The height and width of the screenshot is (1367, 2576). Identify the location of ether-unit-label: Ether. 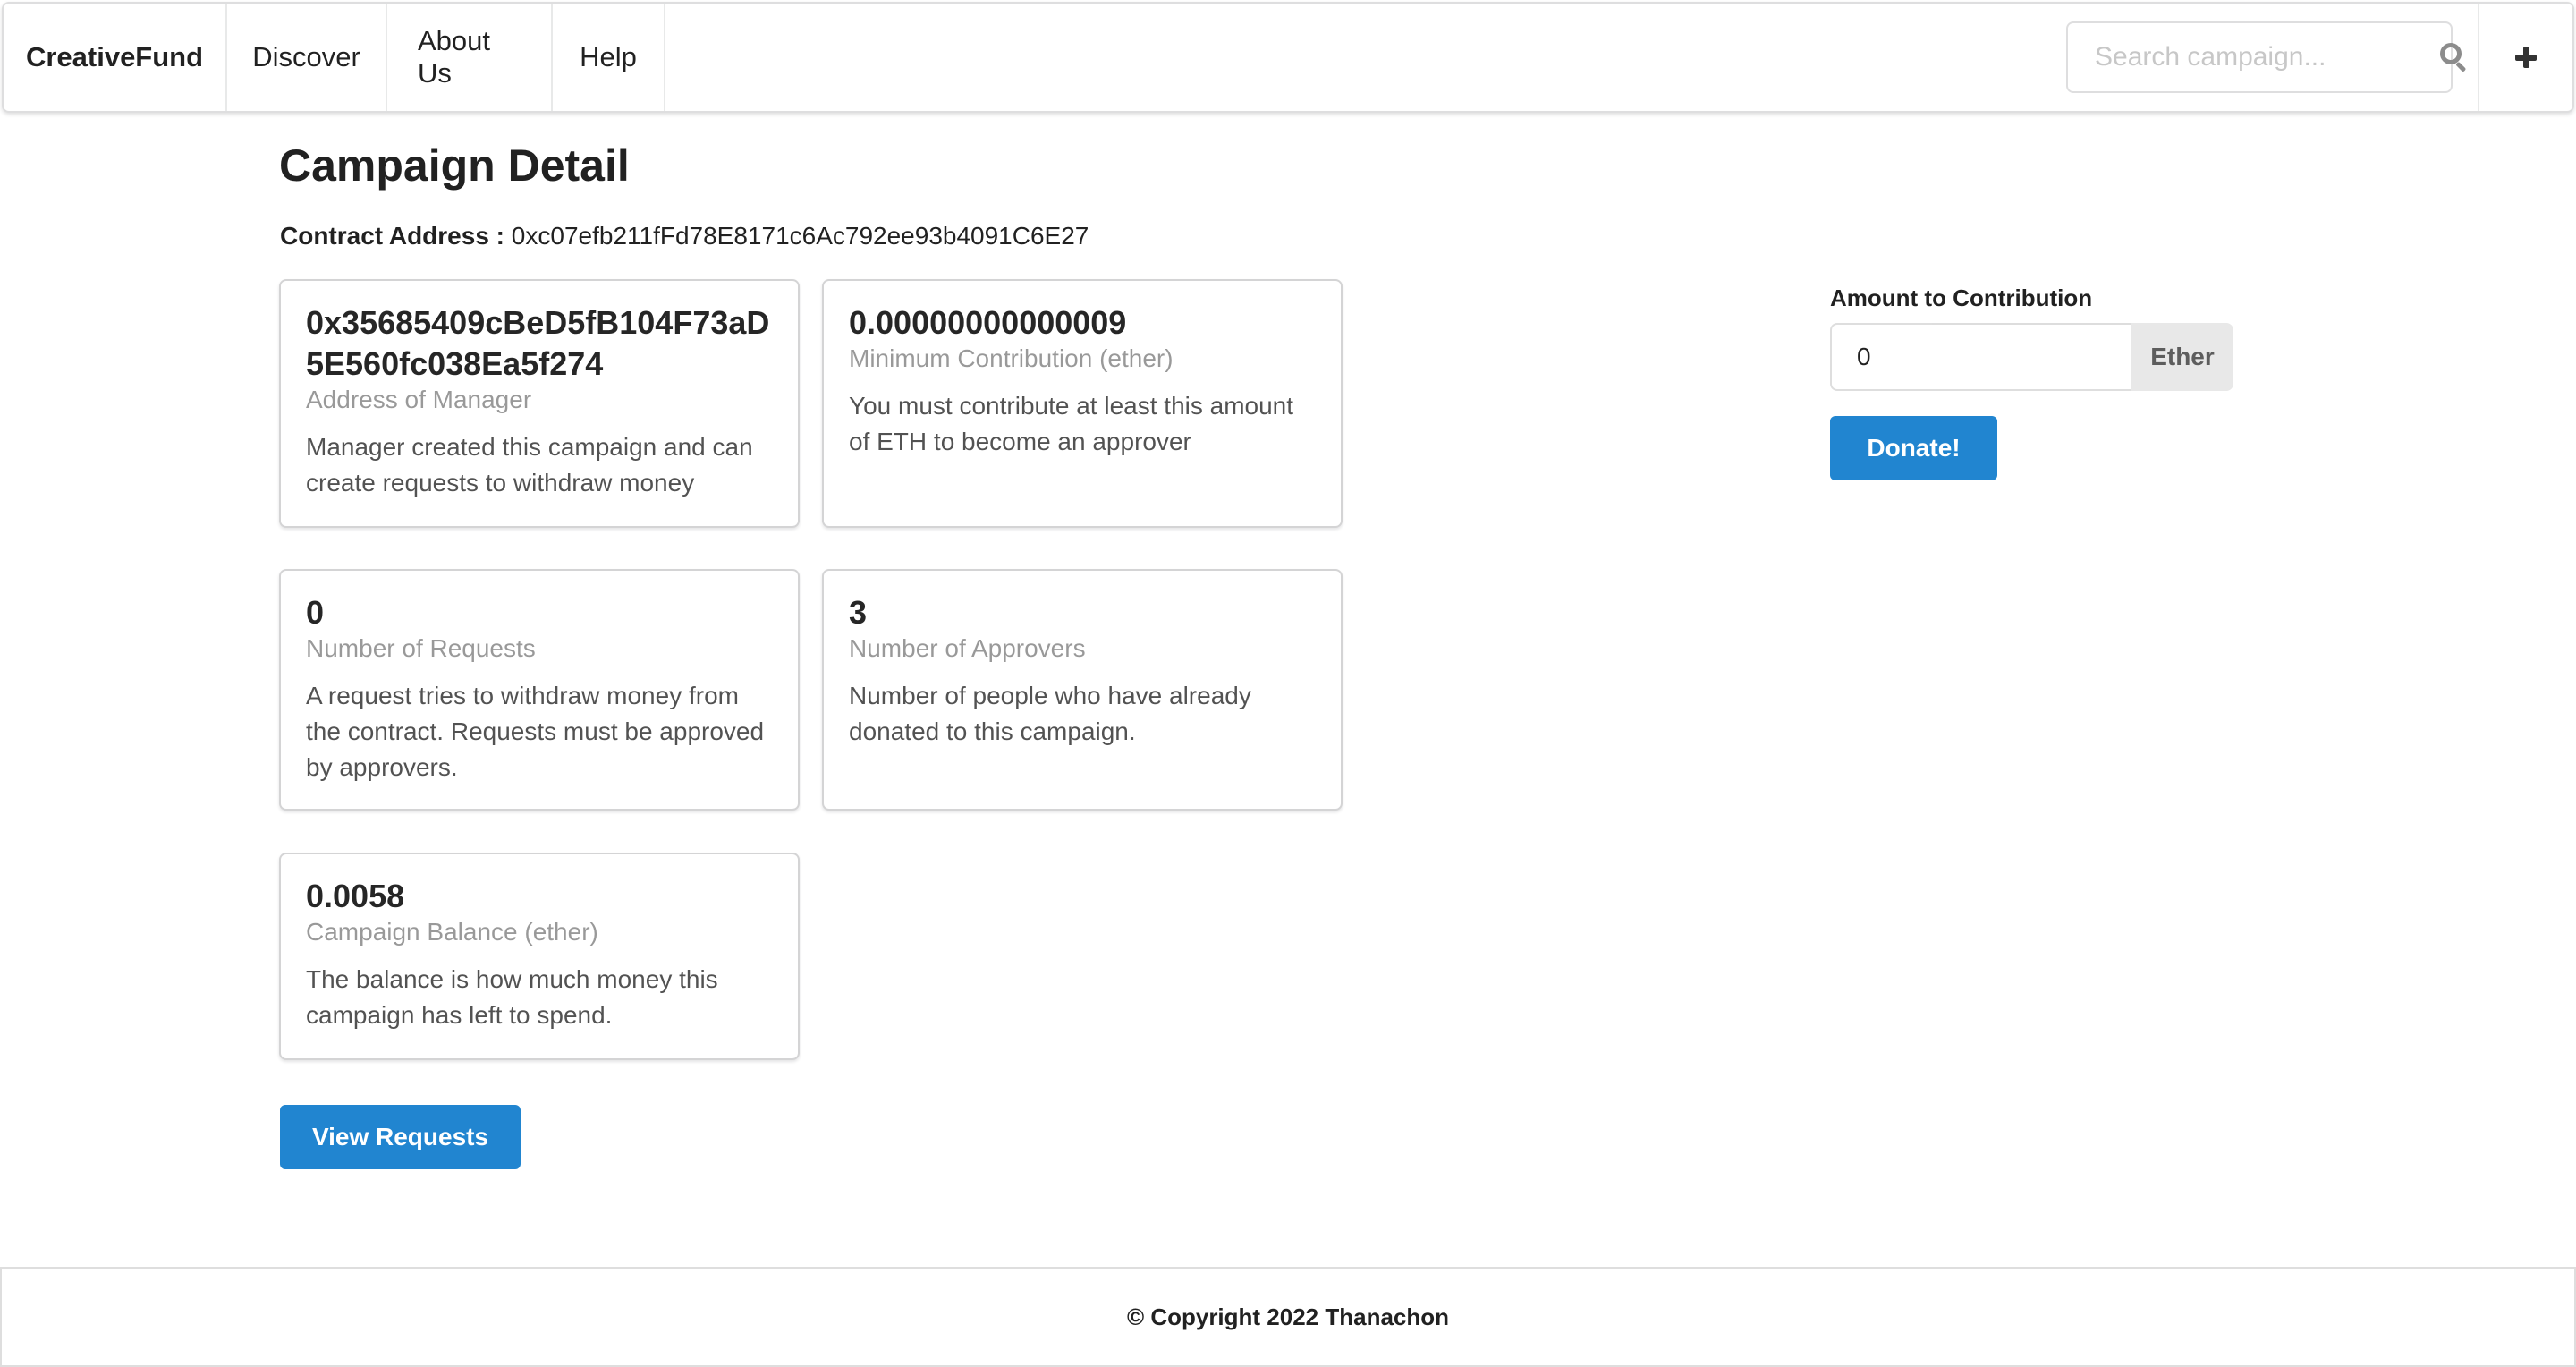
(2182, 357).